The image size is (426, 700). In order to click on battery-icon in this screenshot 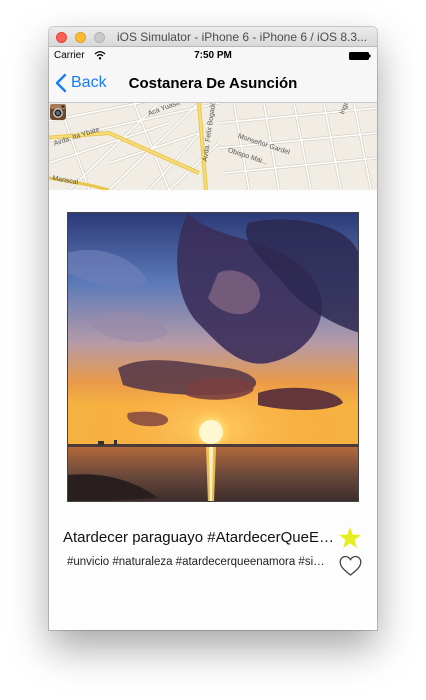, I will do `click(360, 56)`.